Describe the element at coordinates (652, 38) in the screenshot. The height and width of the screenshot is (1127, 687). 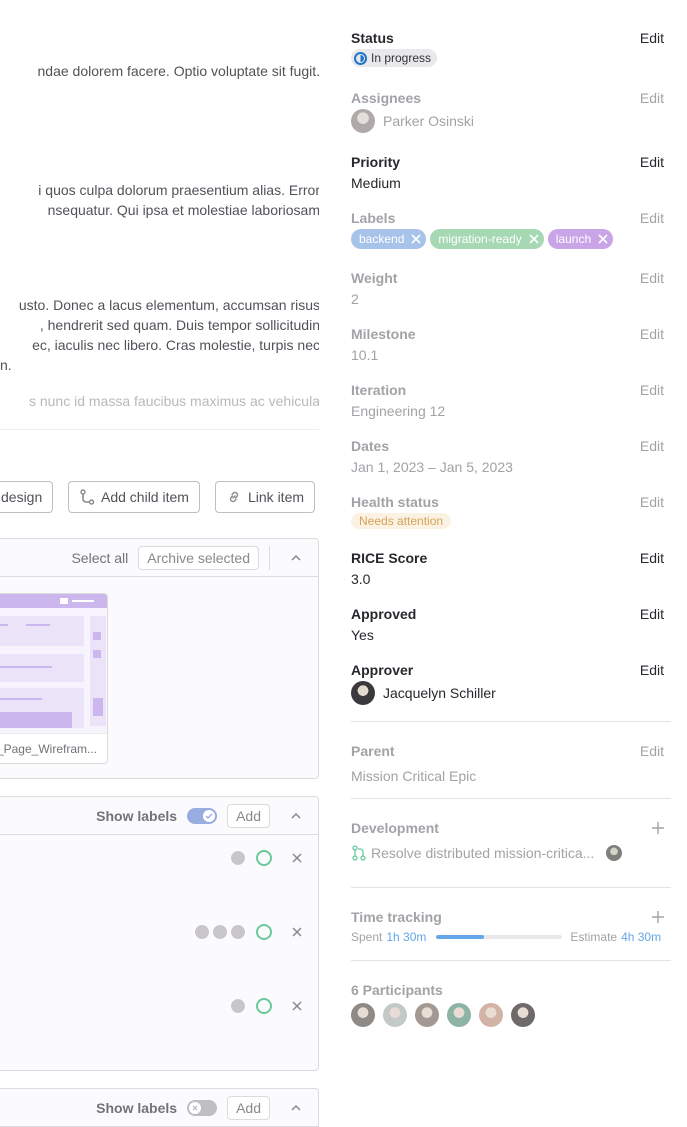
I see `status-edit-button: Edit` at that location.